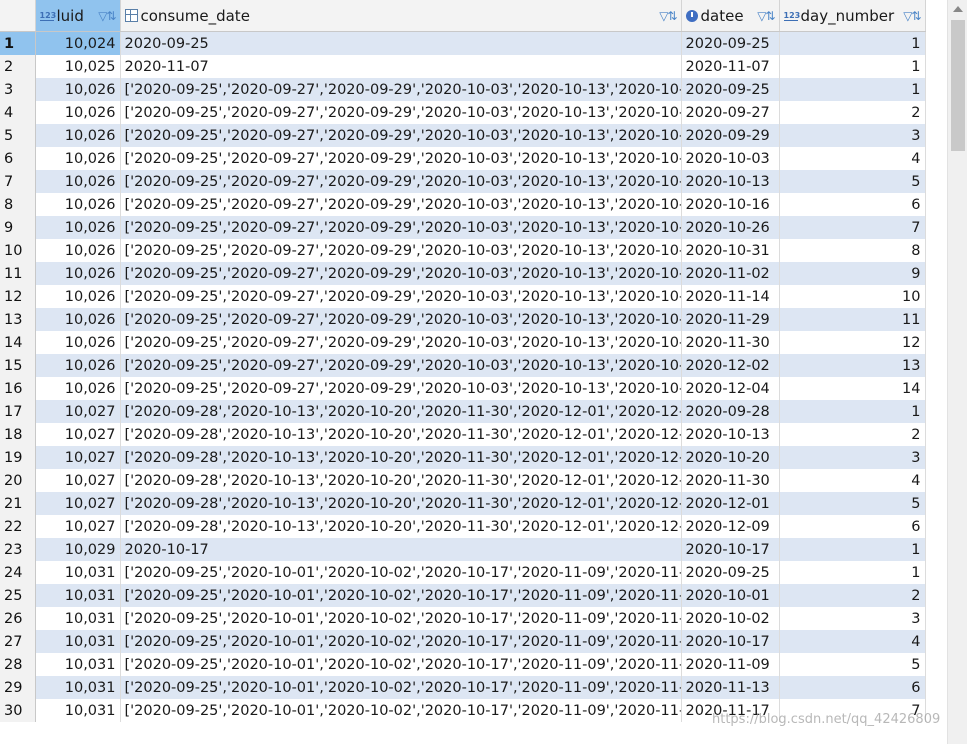 The width and height of the screenshot is (967, 744). What do you see at coordinates (730, 158) in the screenshot?
I see `cell-datee: 2020-10-03` at bounding box center [730, 158].